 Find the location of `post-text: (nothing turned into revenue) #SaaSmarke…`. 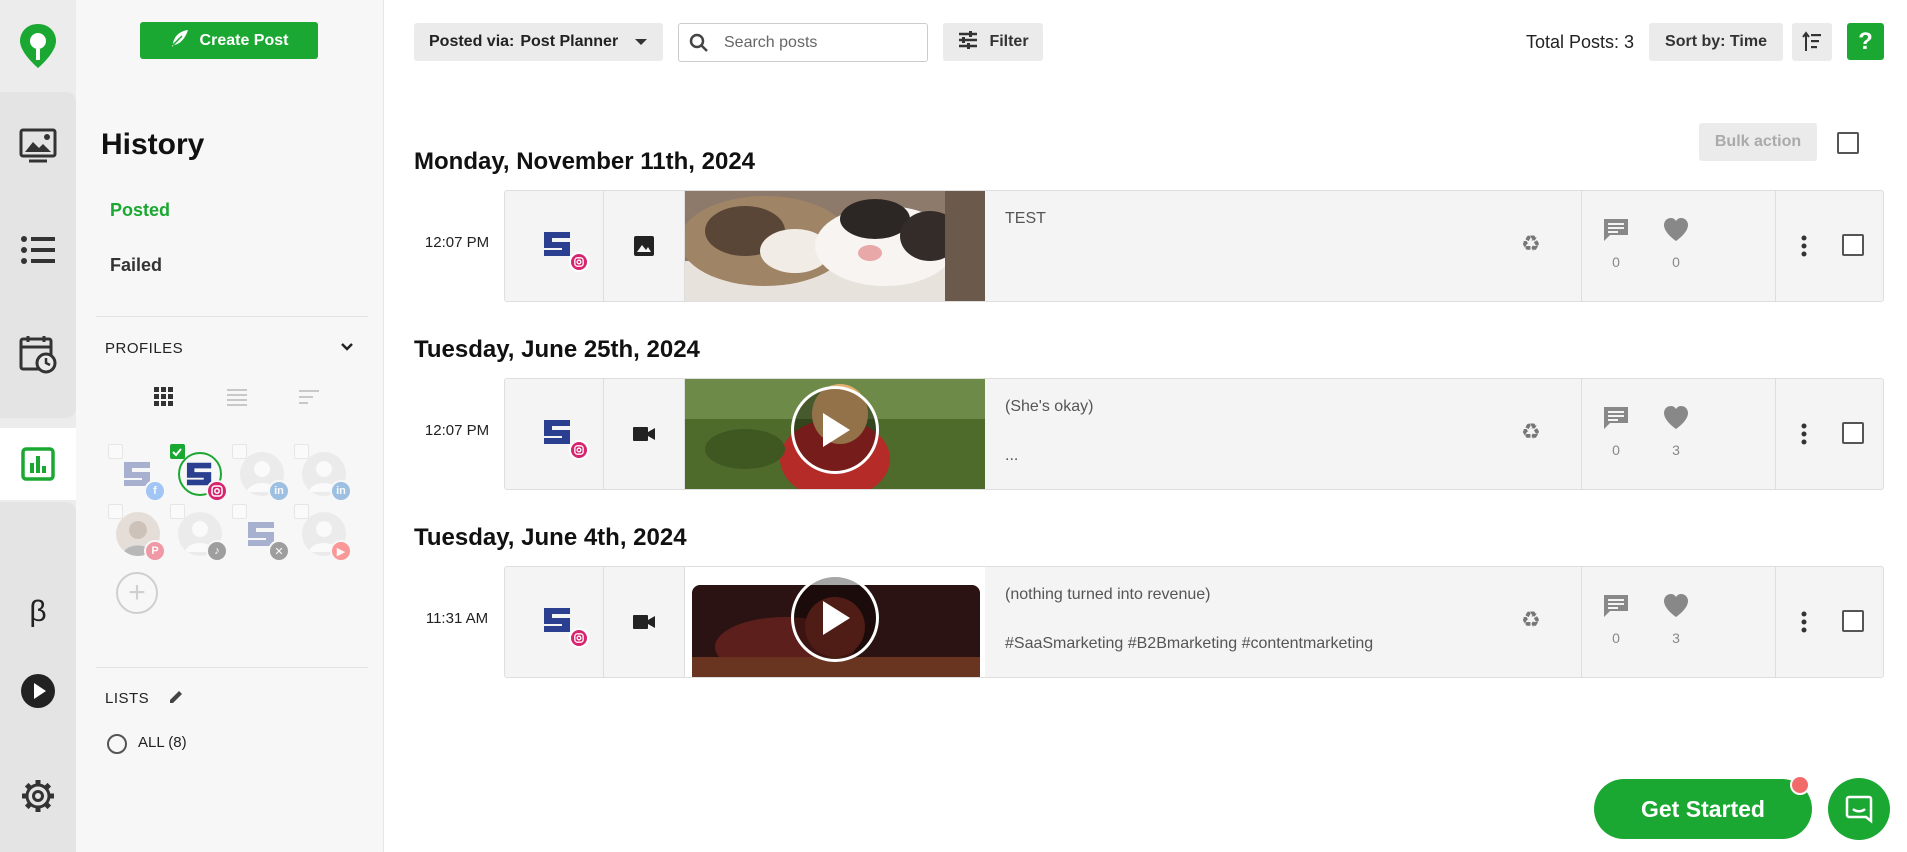

post-text: (nothing turned into revenue) #SaaSmarke… is located at coordinates (1305, 620).